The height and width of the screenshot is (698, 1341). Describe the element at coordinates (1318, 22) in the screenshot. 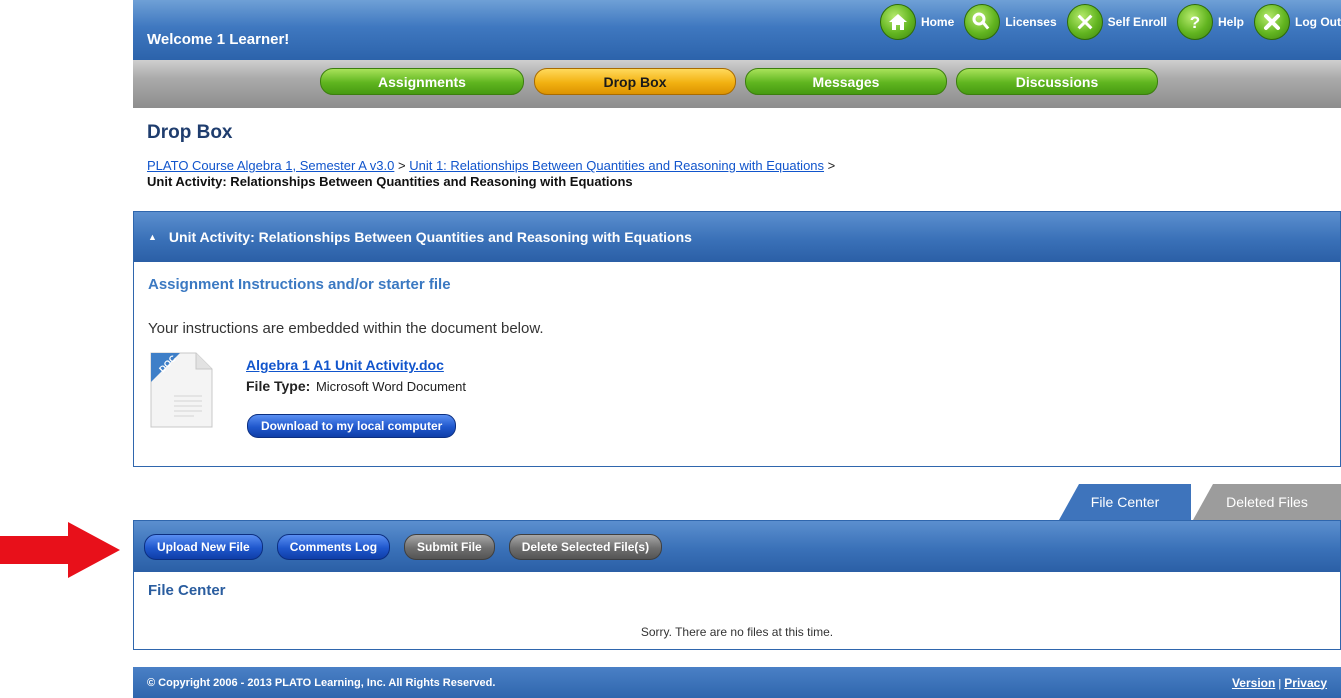

I see `nav-logout-label: Log Out` at that location.